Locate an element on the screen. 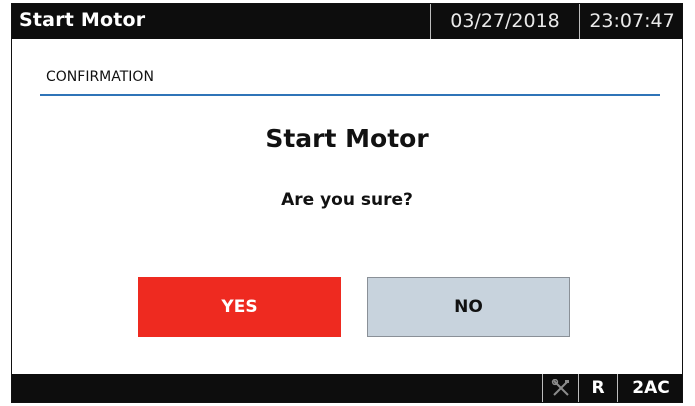 The image size is (695, 406). tools-button is located at coordinates (560, 388).